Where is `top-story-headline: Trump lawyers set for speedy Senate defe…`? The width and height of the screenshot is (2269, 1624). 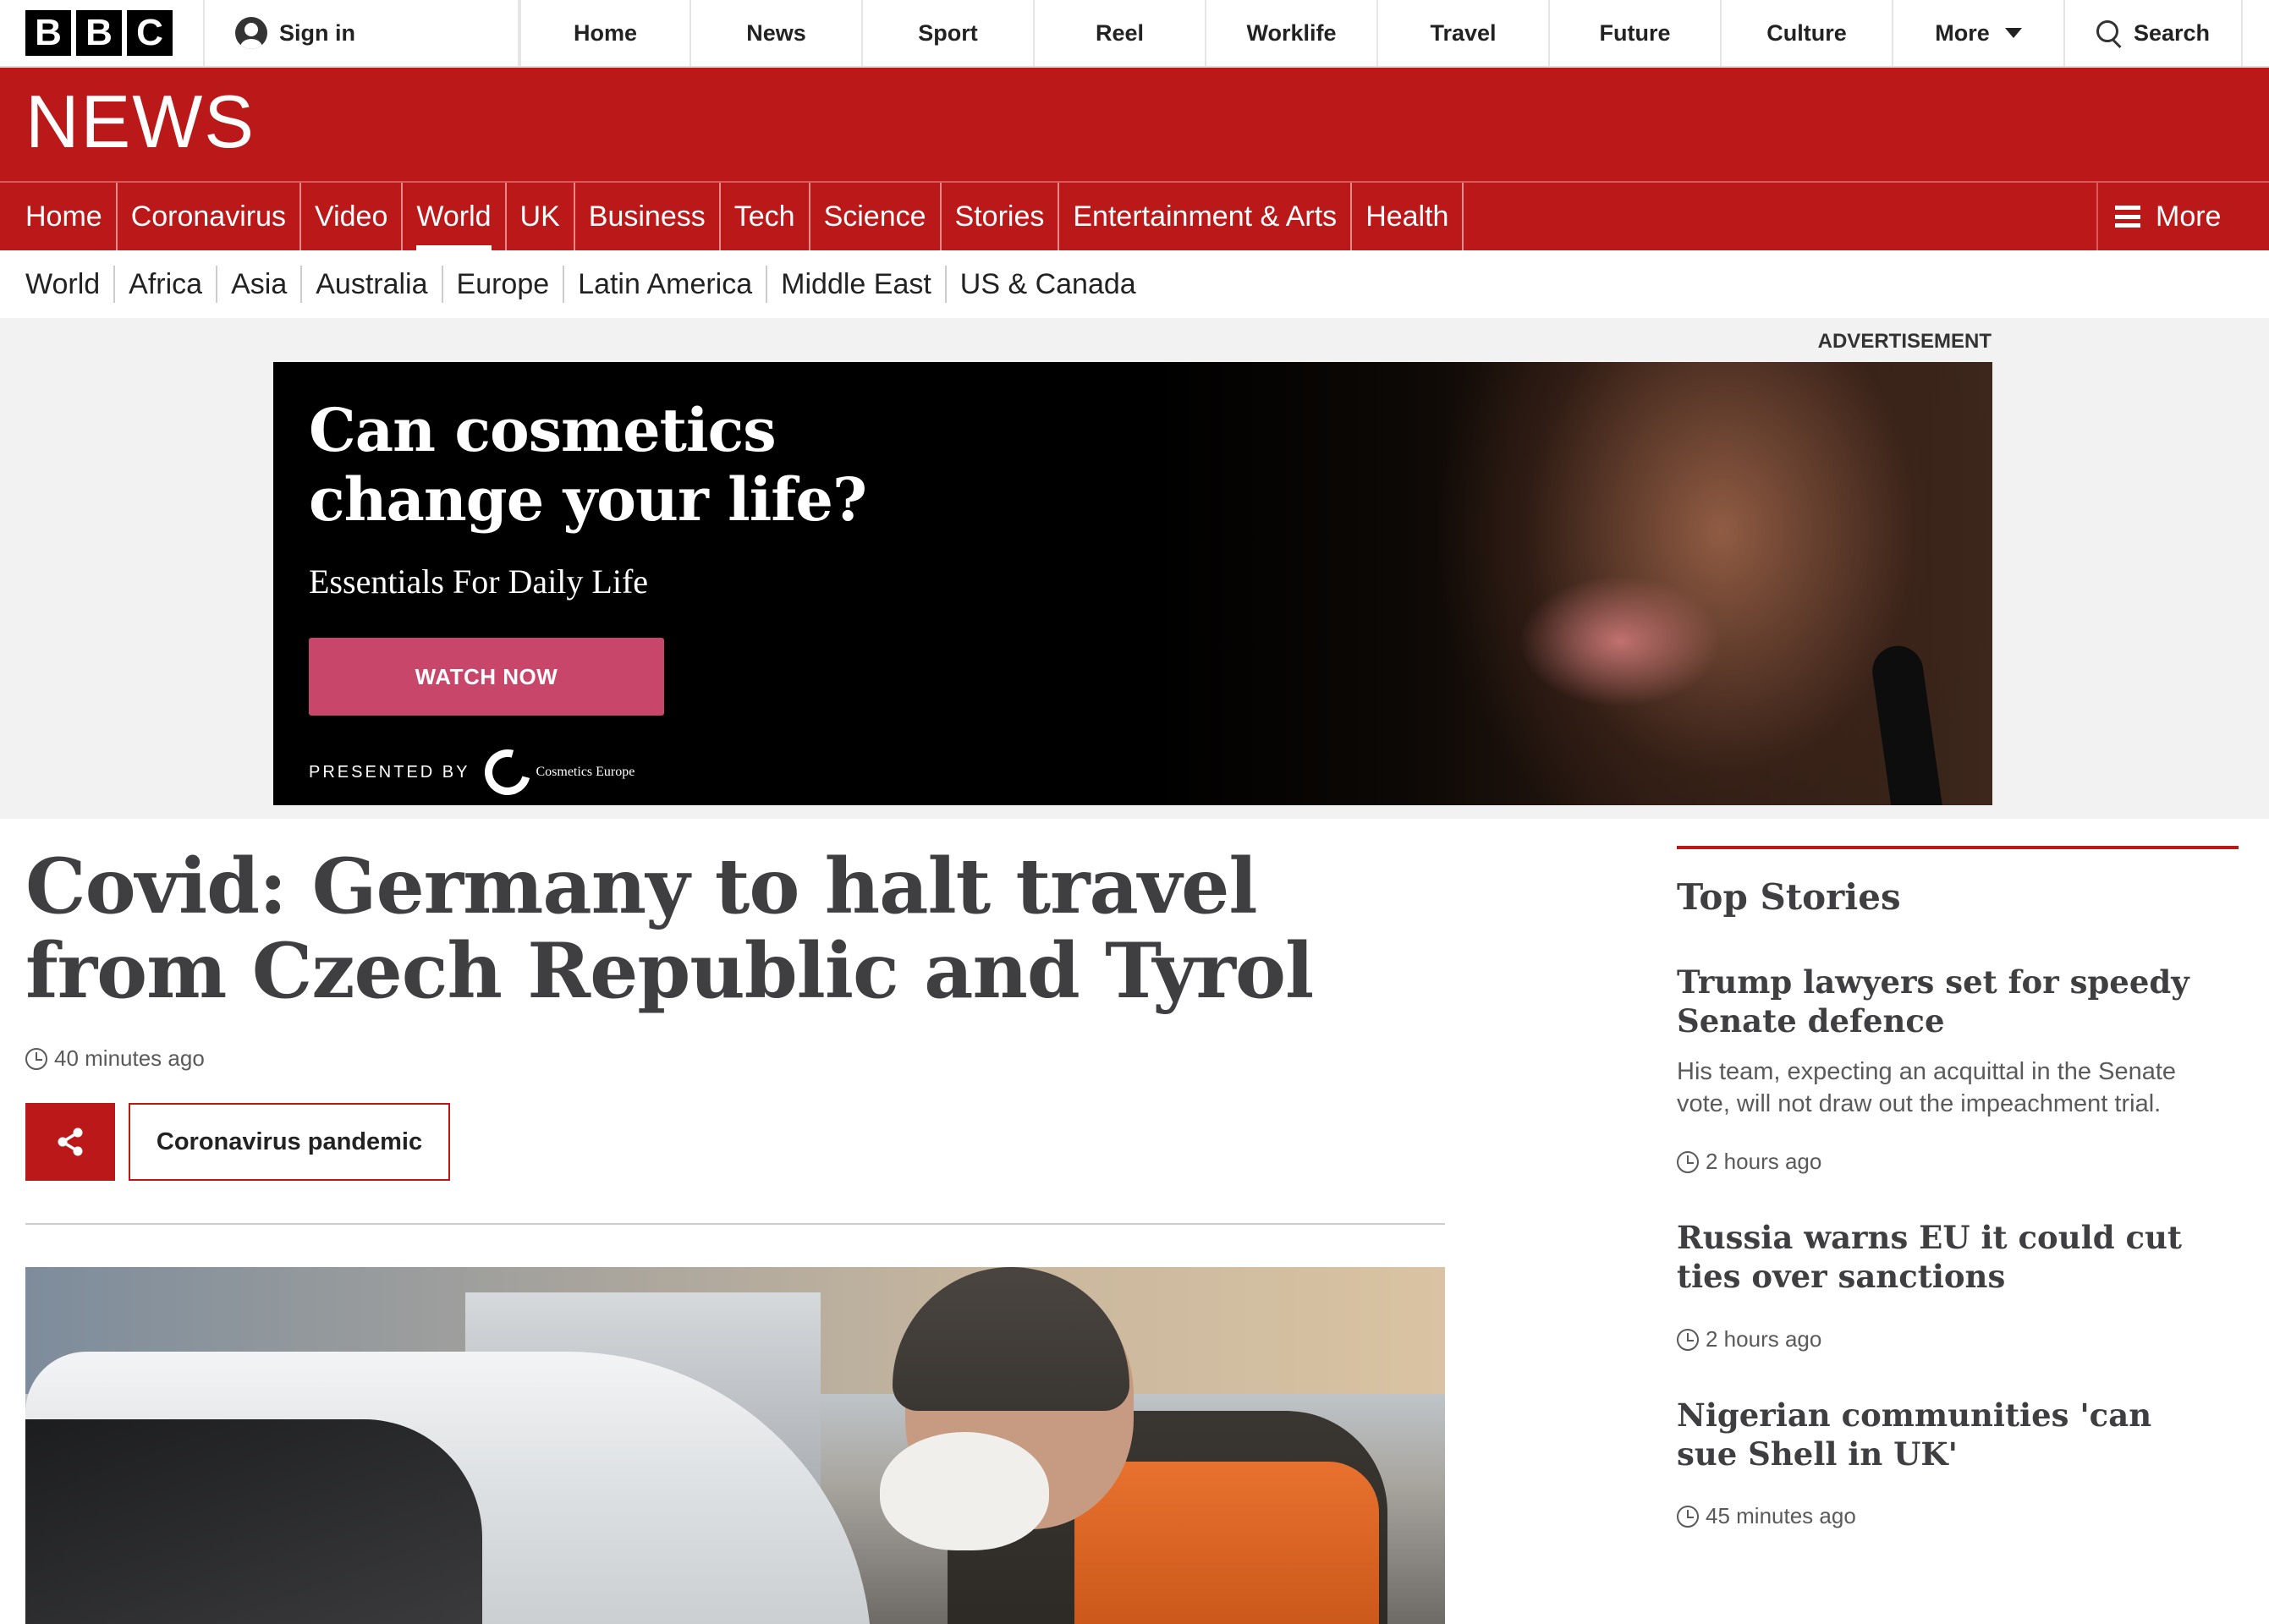 top-story-headline: Trump lawyers set for speedy Senate defe… is located at coordinates (1947, 1002).